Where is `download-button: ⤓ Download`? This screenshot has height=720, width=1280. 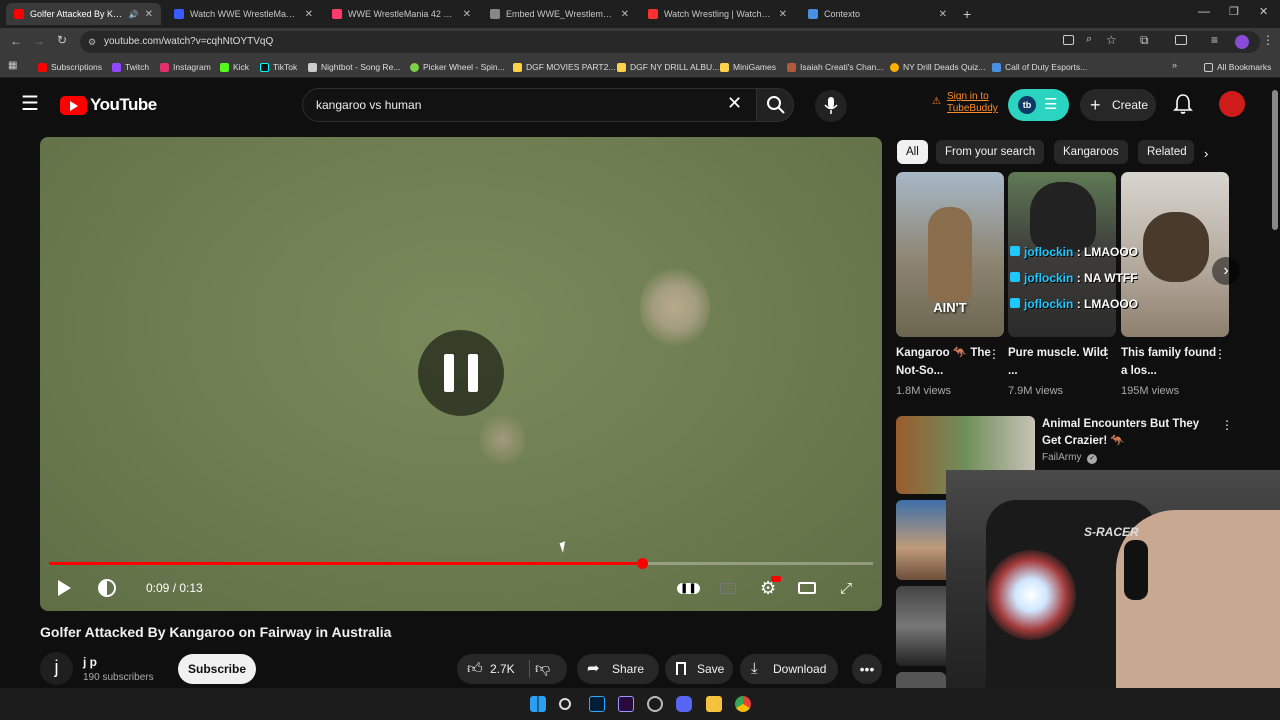 download-button: ⤓ Download is located at coordinates (789, 669).